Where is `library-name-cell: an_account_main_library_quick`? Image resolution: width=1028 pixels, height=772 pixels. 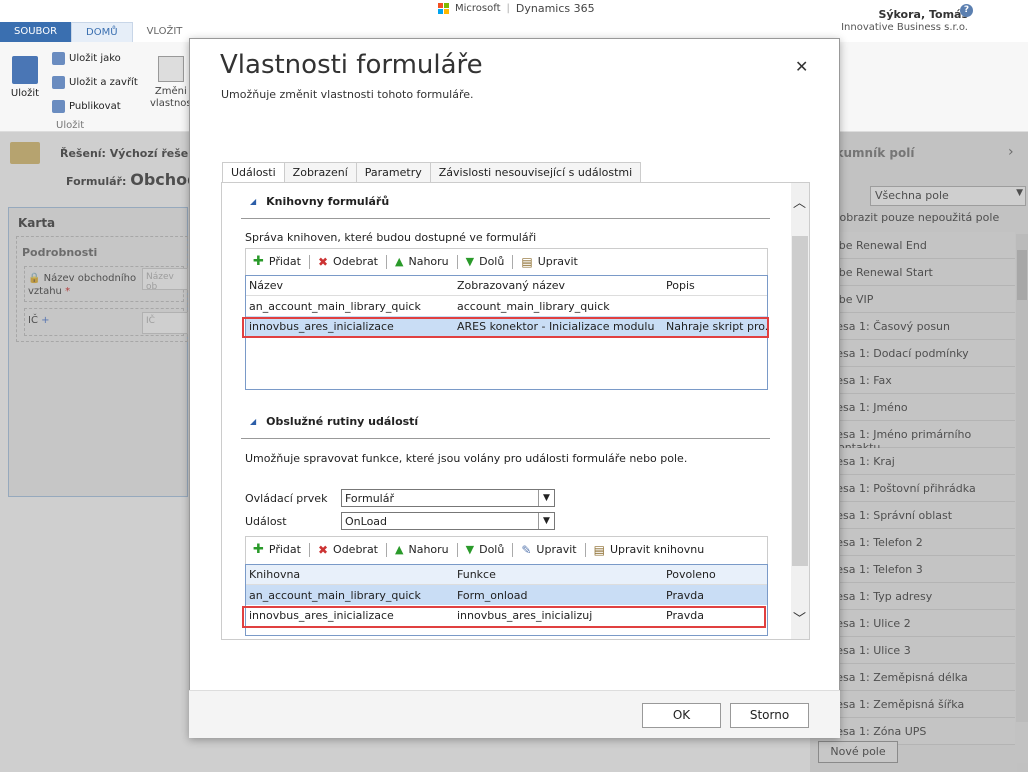
library-name-cell: an_account_main_library_quick is located at coordinates (335, 306).